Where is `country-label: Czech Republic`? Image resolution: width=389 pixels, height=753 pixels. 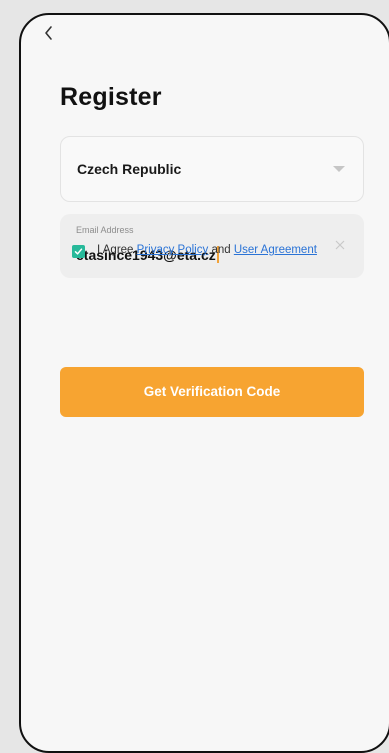
country-label: Czech Republic is located at coordinates (129, 169).